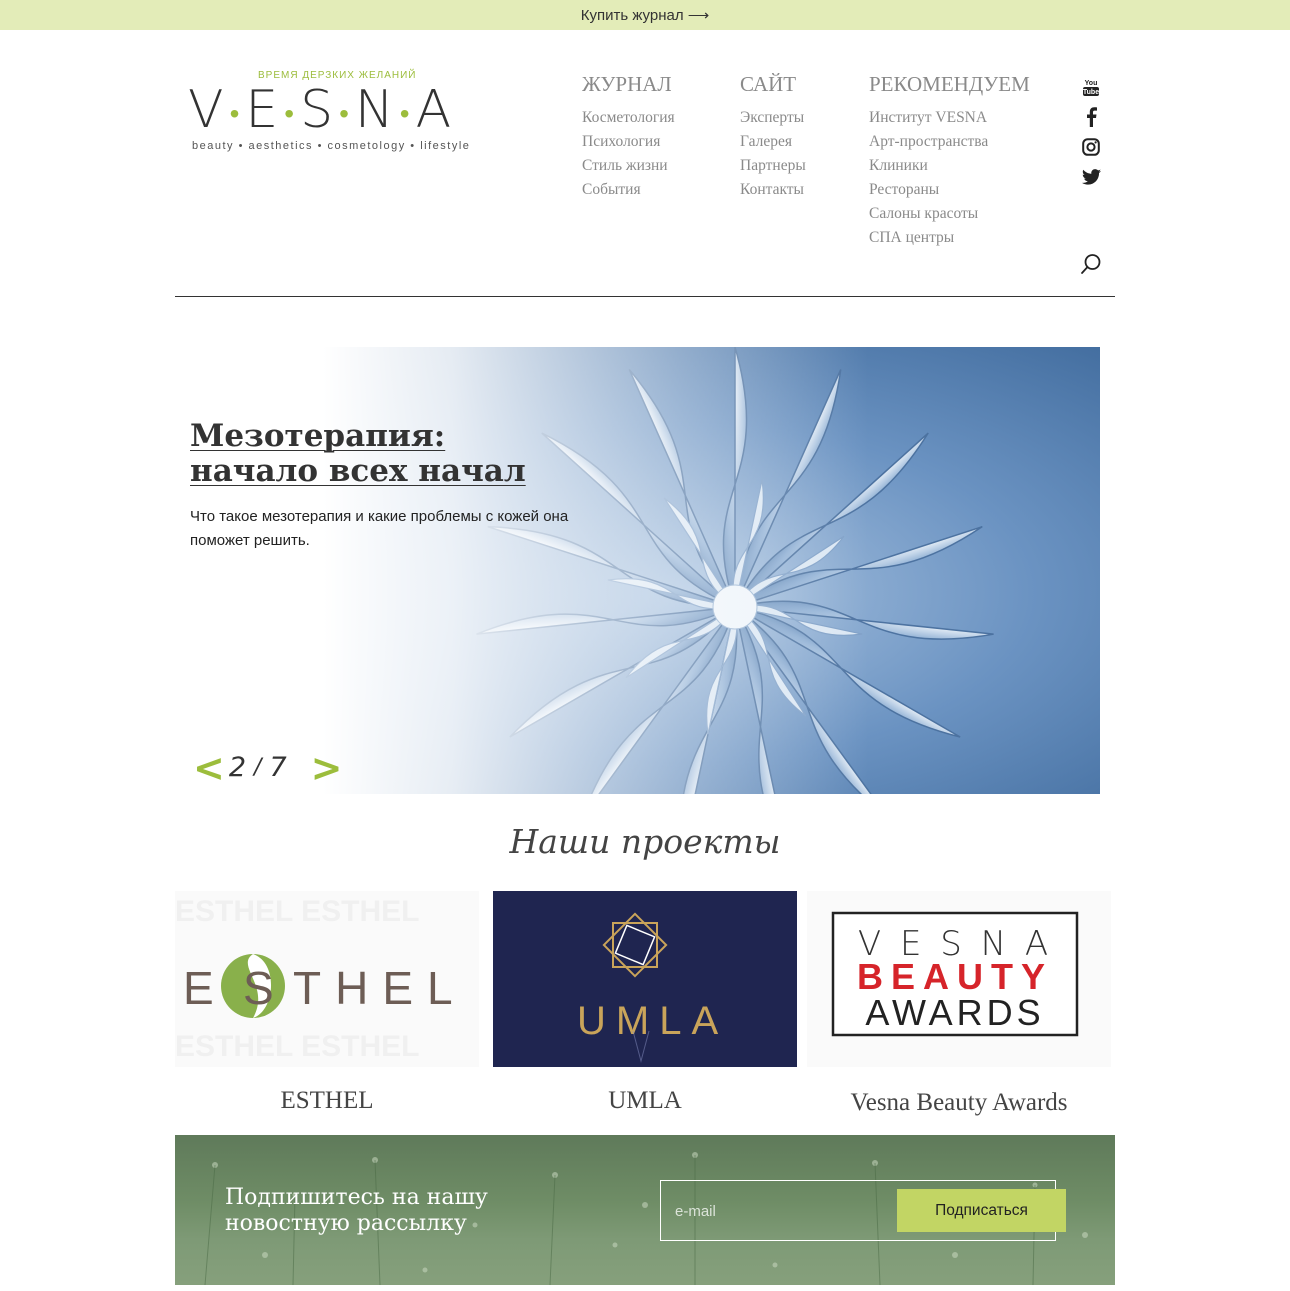  What do you see at coordinates (1091, 177) in the screenshot?
I see `twitter-icon` at bounding box center [1091, 177].